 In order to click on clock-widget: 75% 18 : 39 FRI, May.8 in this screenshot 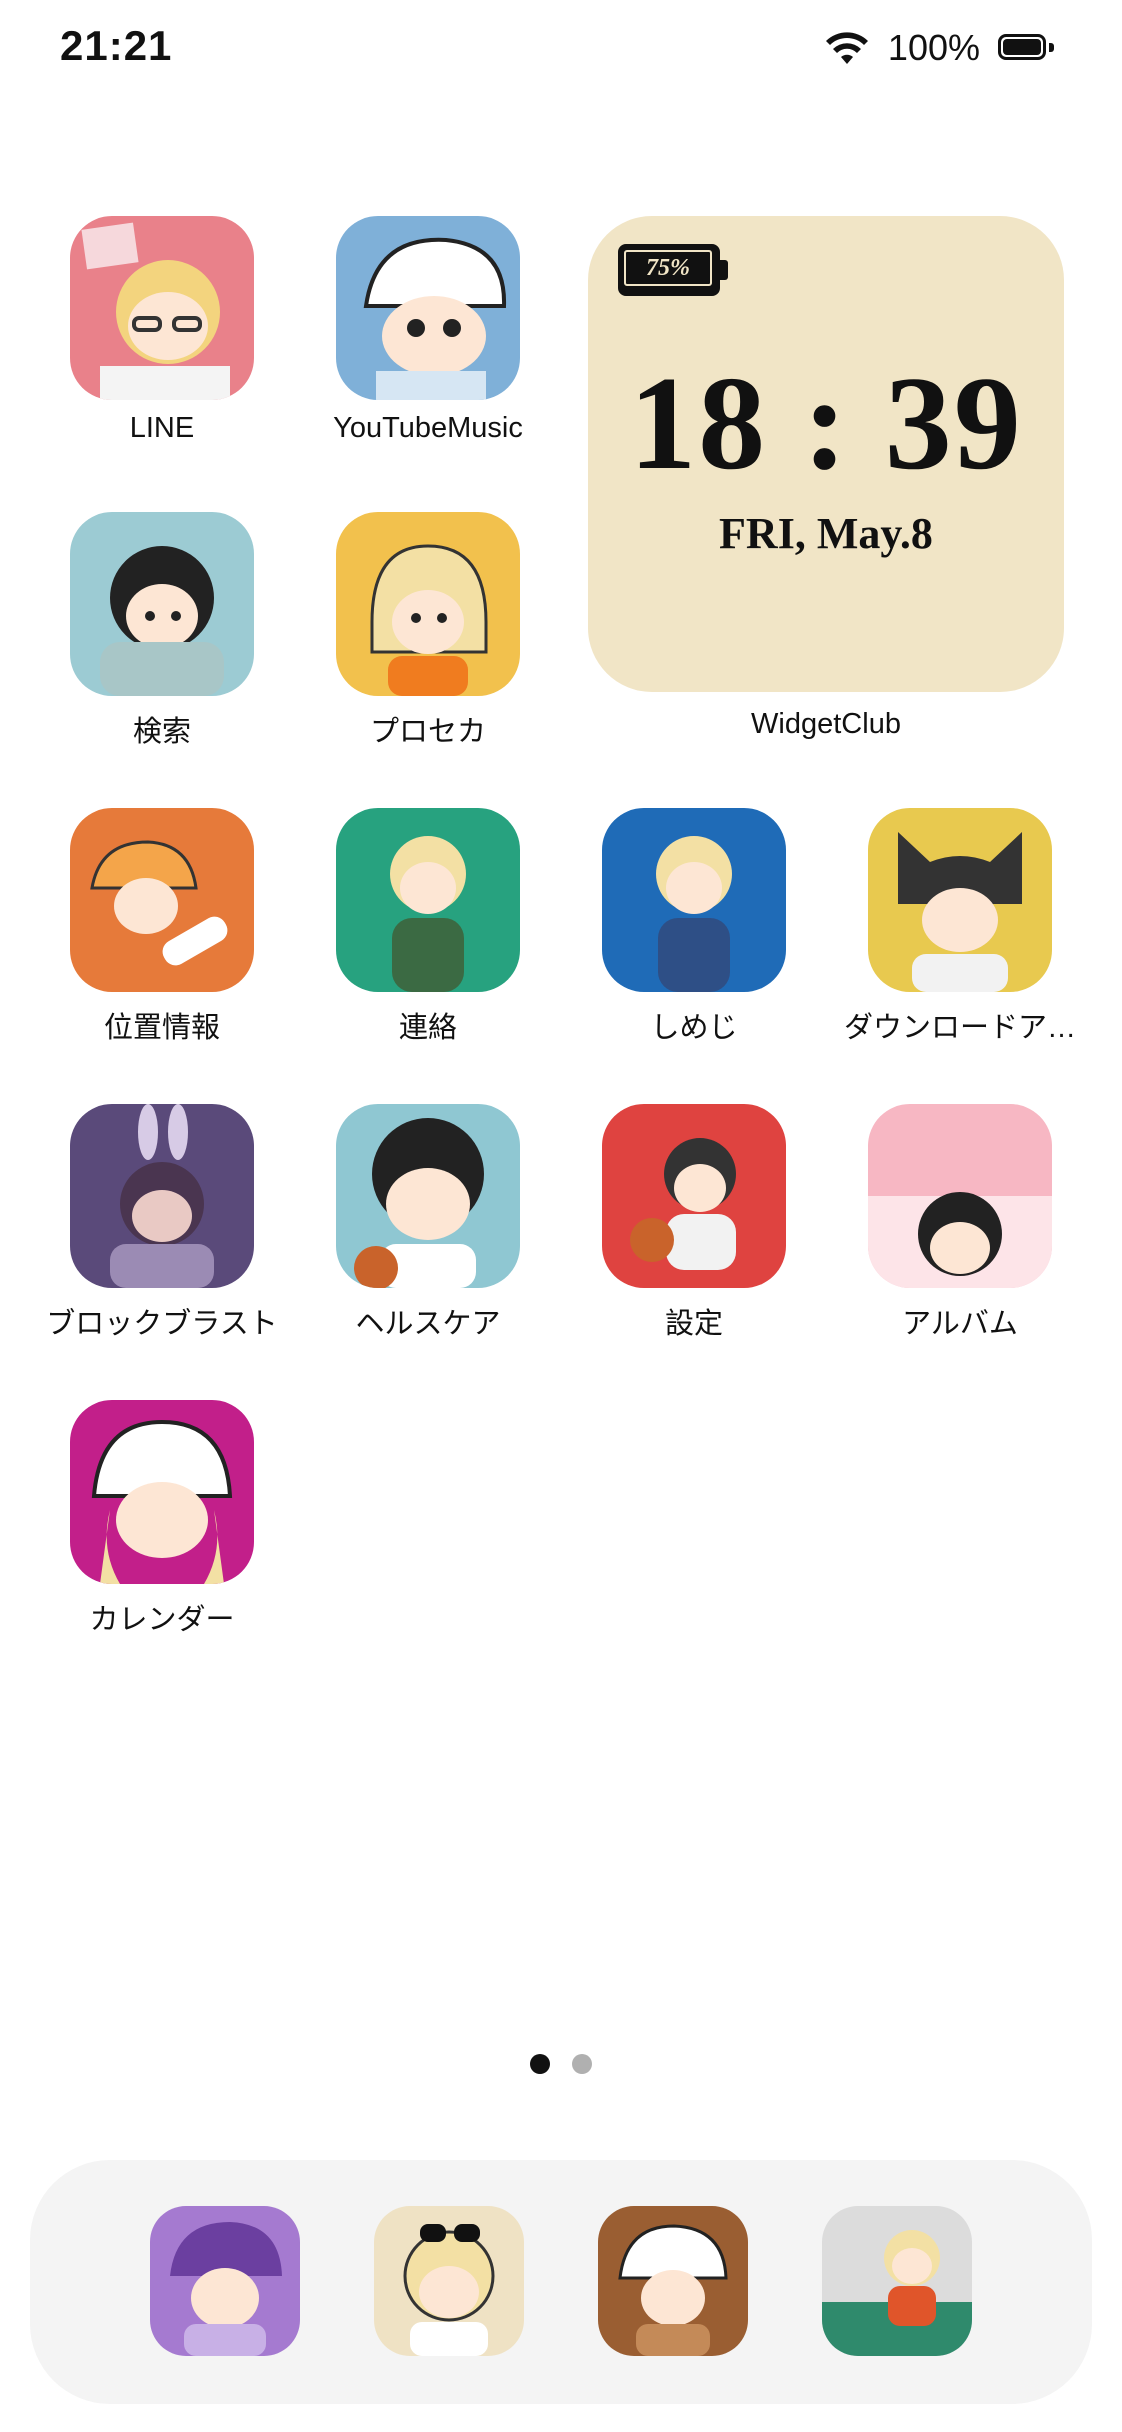, I will do `click(826, 454)`.